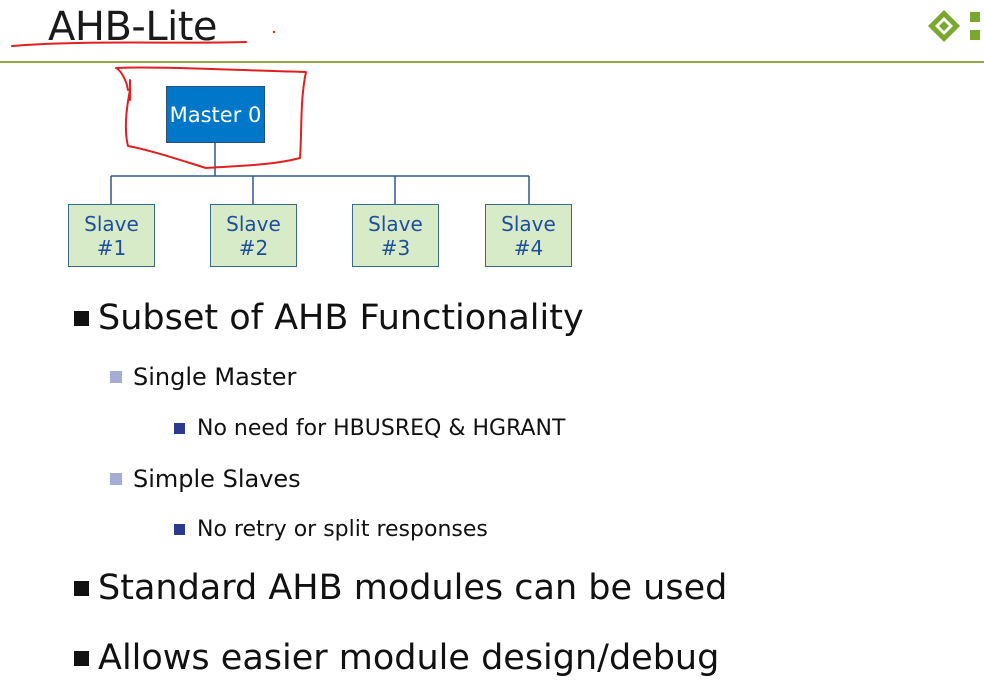 The image size is (984, 694). I want to click on slave-4-block: Slave #4, so click(528, 235).